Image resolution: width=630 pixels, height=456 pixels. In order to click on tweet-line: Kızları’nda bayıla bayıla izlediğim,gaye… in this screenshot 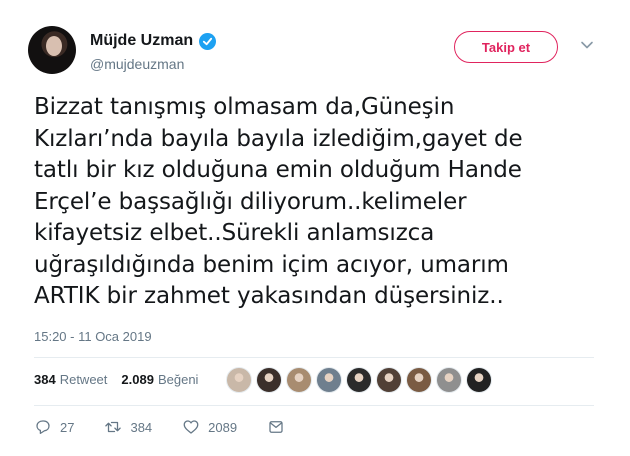, I will do `click(278, 138)`.